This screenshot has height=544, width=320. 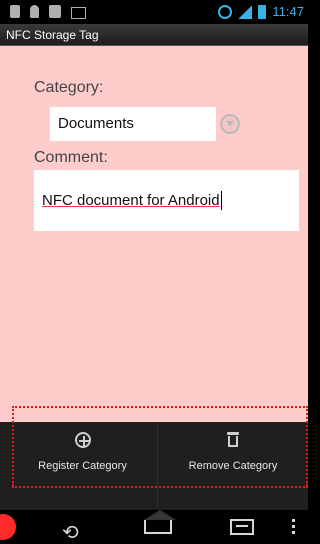 What do you see at coordinates (307, 446) in the screenshot?
I see `highlight-right-border` at bounding box center [307, 446].